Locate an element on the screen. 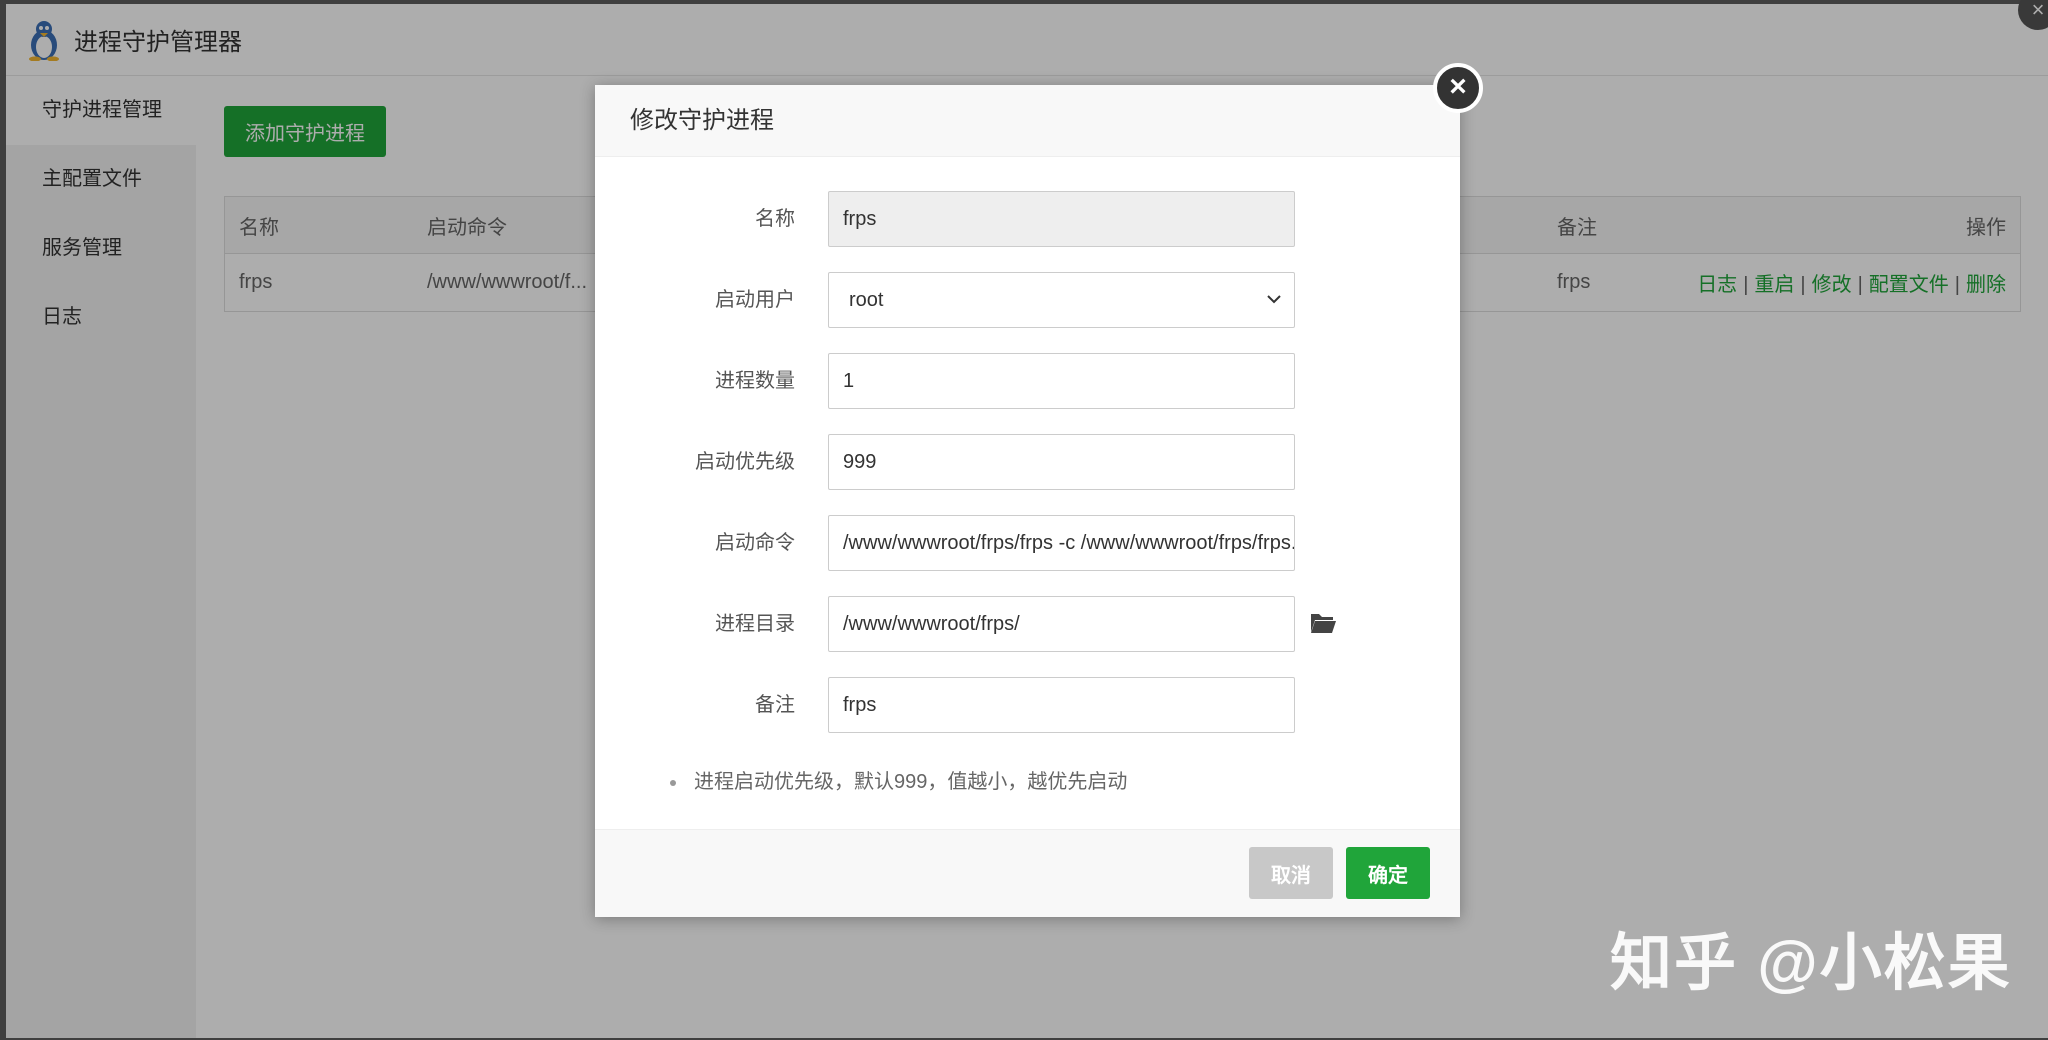  folder-open-icon is located at coordinates (1323, 623).